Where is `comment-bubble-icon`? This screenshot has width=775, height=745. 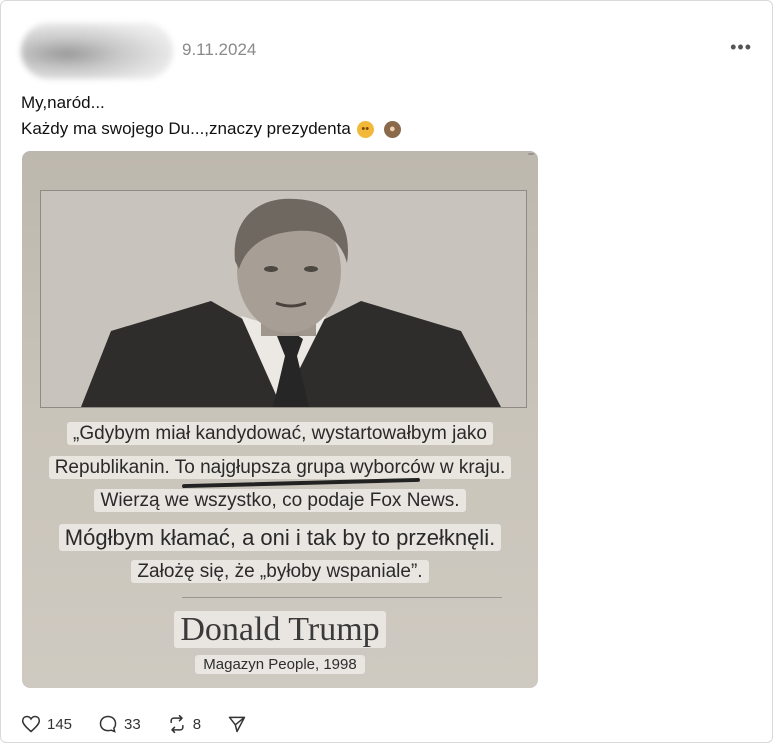 comment-bubble-icon is located at coordinates (108, 724).